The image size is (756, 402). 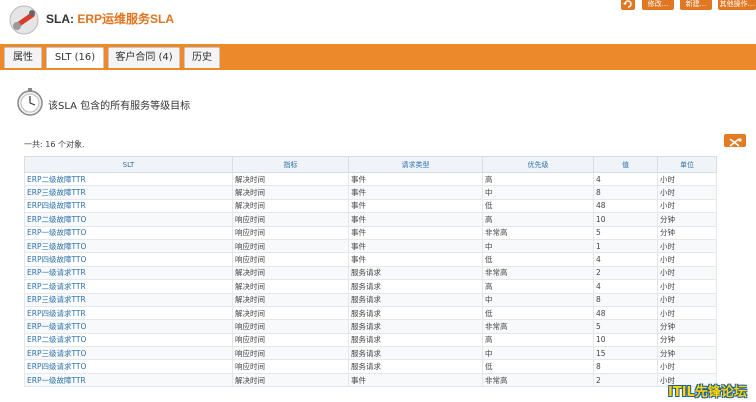 What do you see at coordinates (128, 353) in the screenshot?
I see `slt-link: ERP三级请求TTO` at bounding box center [128, 353].